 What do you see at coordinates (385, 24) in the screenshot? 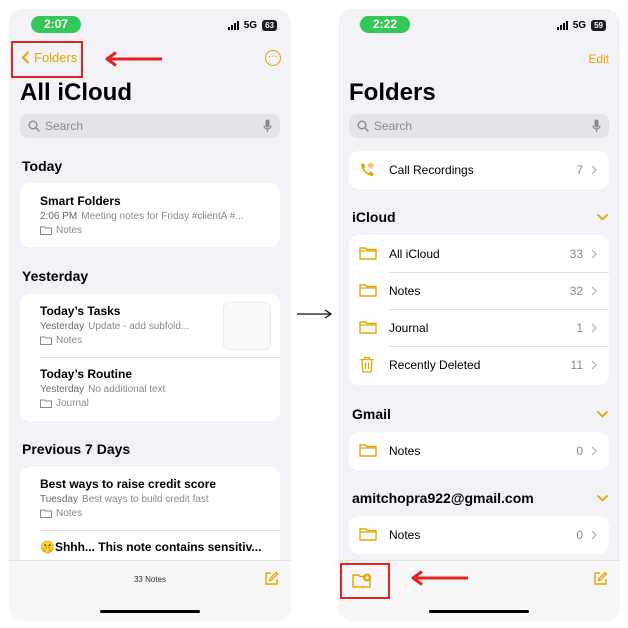
I see `status-time: 2:22` at bounding box center [385, 24].